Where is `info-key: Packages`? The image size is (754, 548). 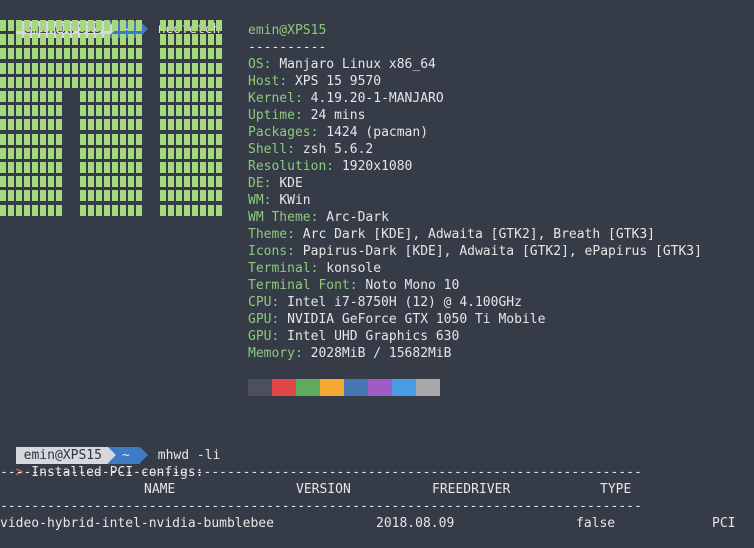 info-key: Packages is located at coordinates (279, 132).